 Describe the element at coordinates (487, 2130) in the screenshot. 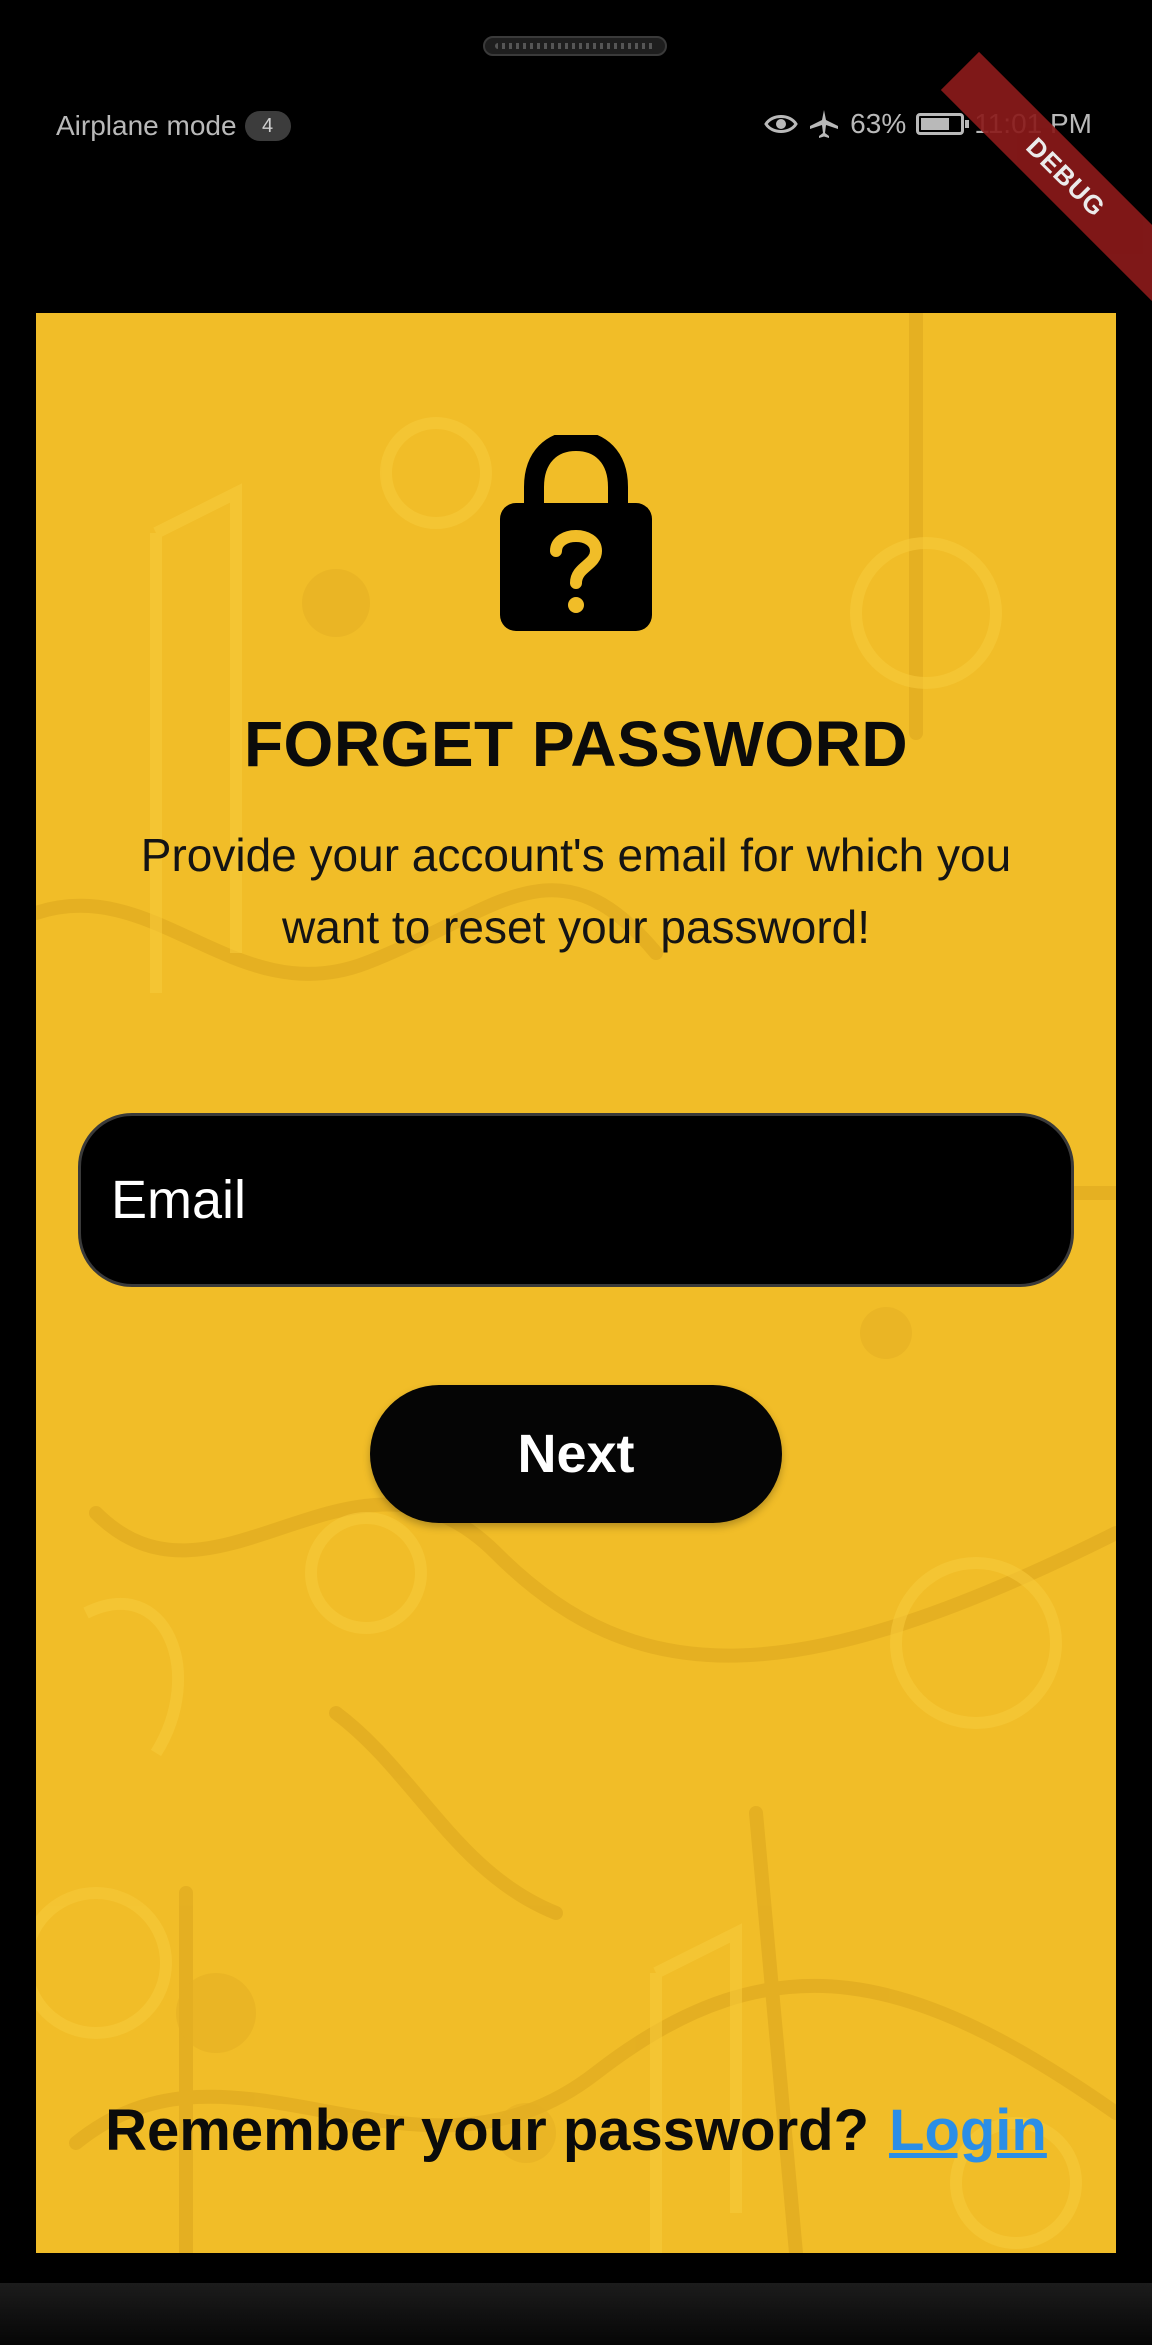

I see `remember-password-text: Remember your password?` at that location.